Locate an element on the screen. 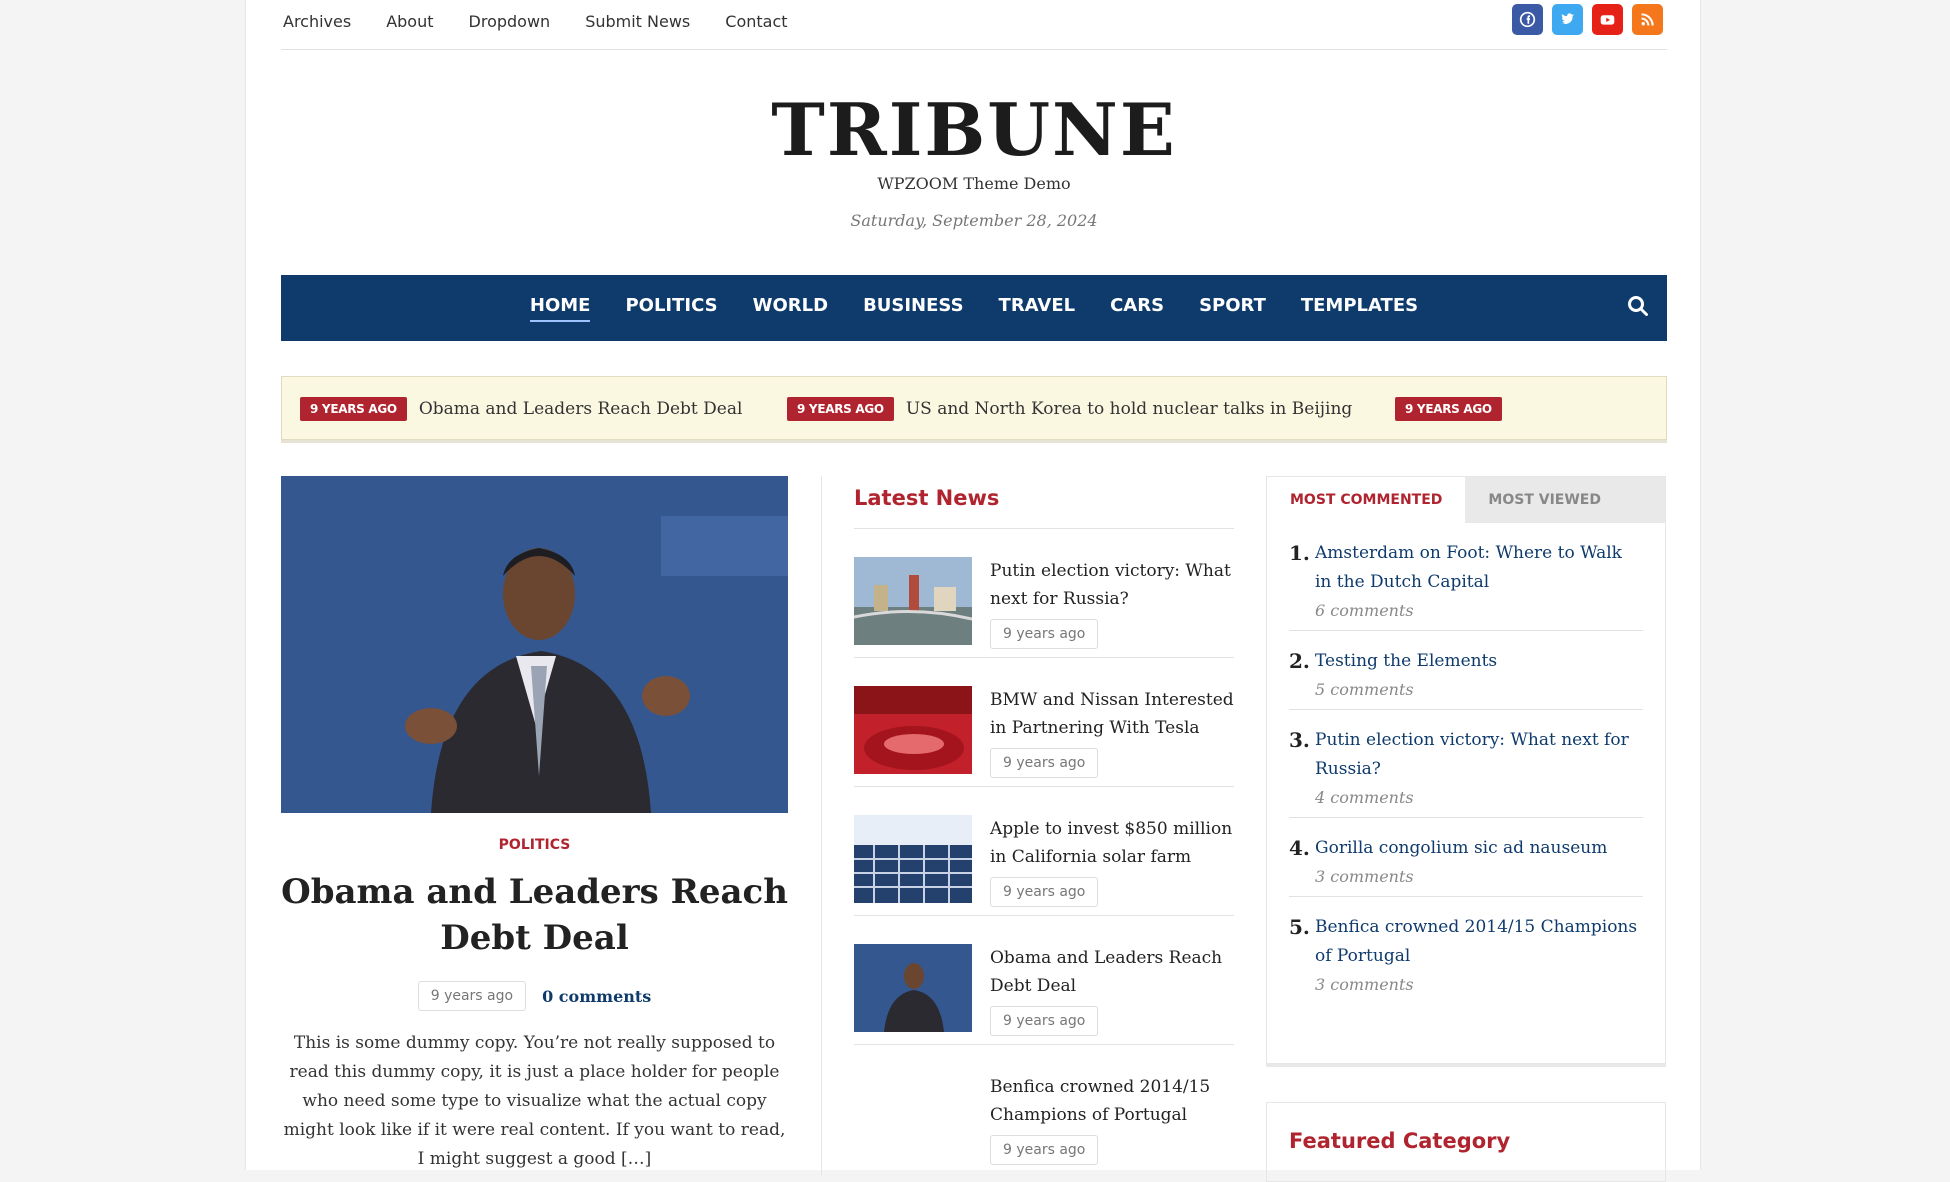  social-links is located at coordinates (1587, 19).